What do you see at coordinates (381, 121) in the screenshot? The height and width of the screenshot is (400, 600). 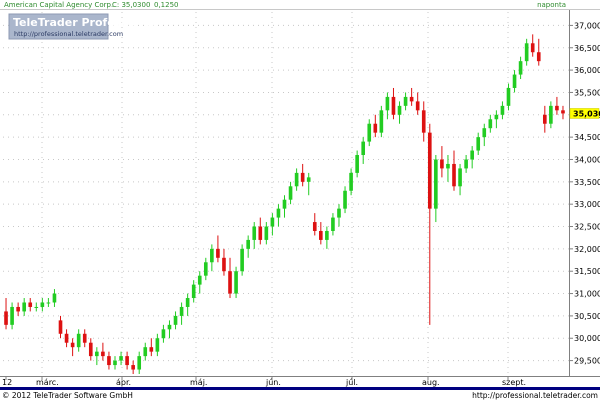 I see `candle` at bounding box center [381, 121].